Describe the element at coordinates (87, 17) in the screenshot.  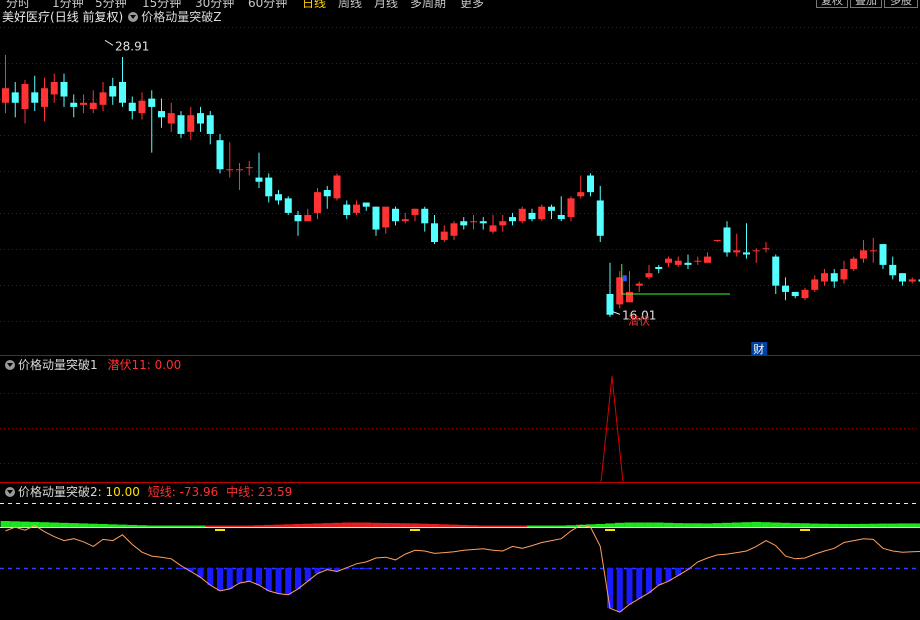
I see `chart-mode: (日线 前复权)` at that location.